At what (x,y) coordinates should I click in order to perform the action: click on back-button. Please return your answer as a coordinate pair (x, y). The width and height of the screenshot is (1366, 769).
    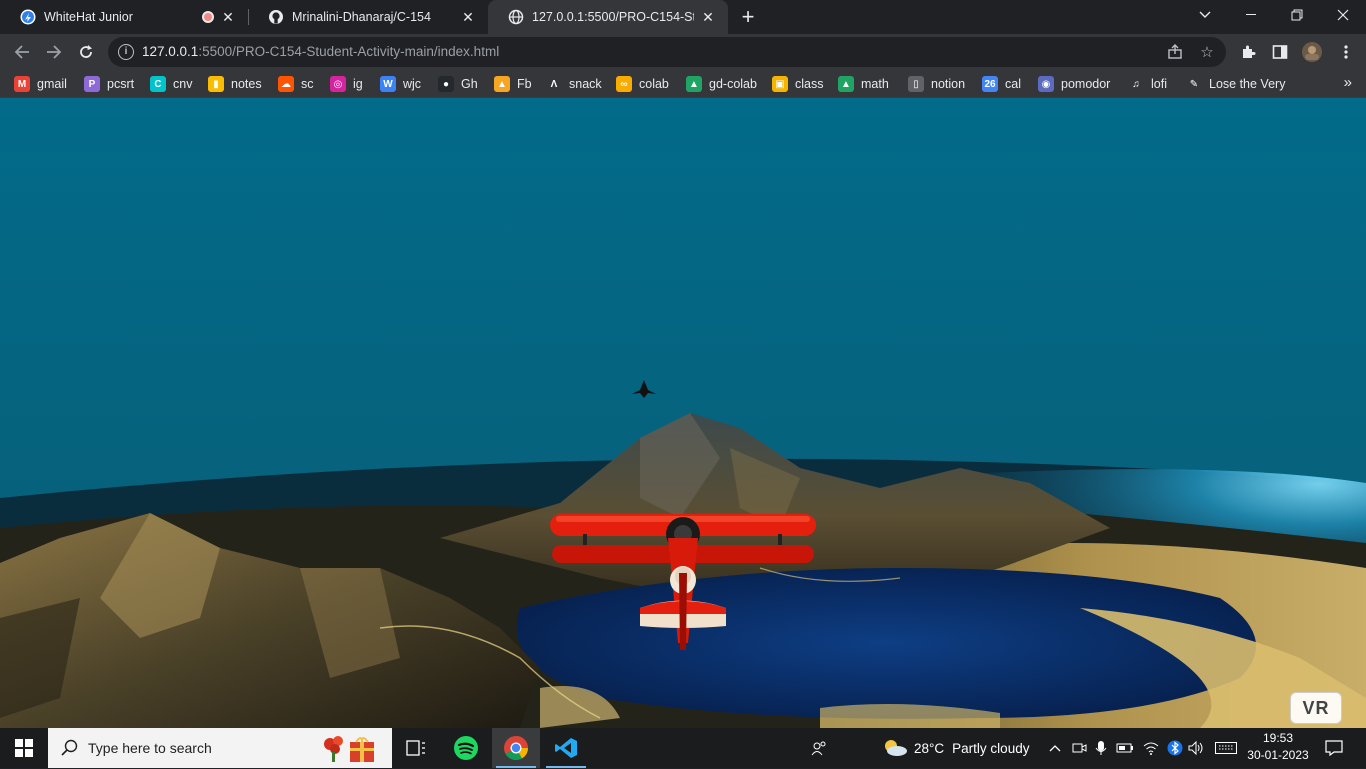
    Looking at the image, I should click on (22, 52).